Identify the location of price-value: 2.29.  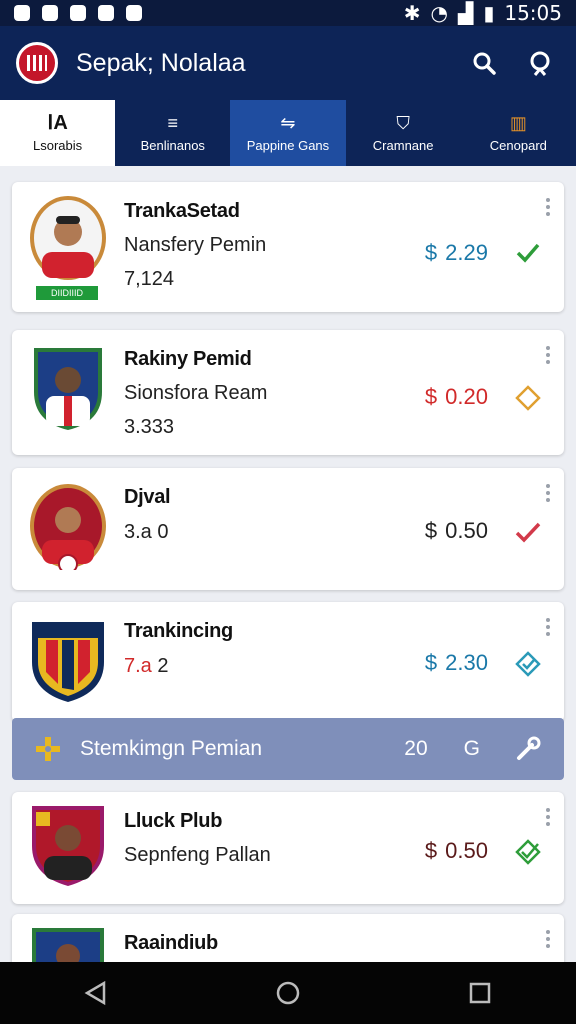
(466, 252).